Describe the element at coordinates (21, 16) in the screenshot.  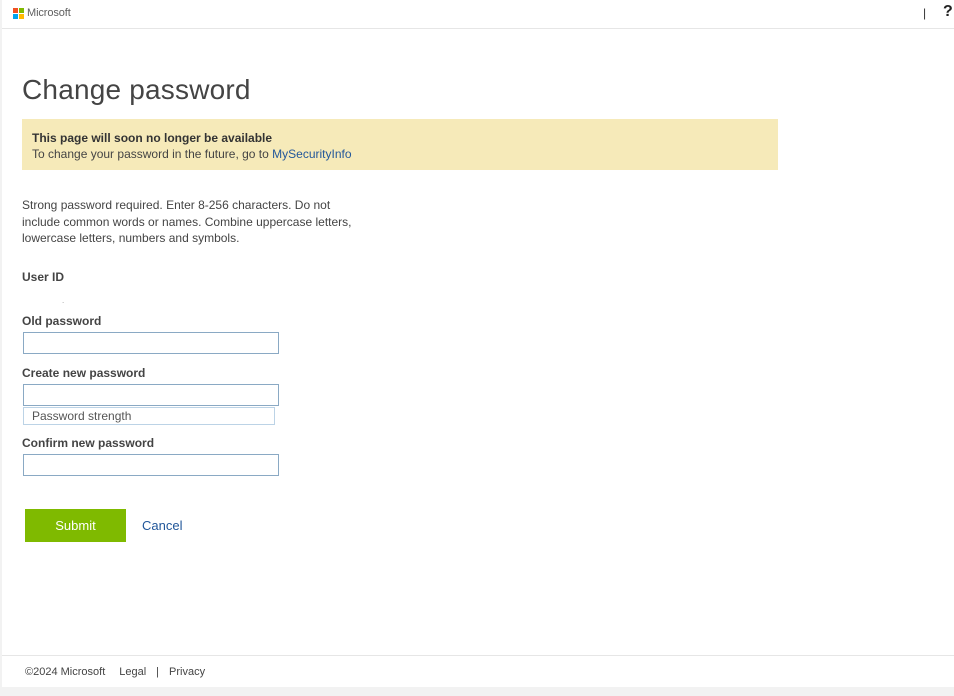
I see `logo-square-yellow` at that location.